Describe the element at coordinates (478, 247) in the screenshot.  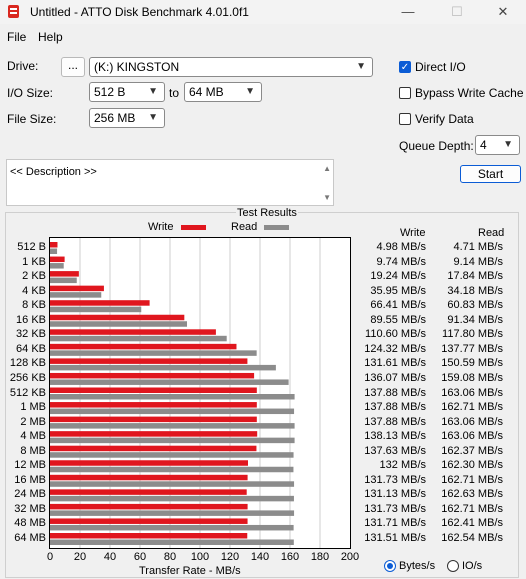
I see `read-value: 4.71 MB/s` at that location.